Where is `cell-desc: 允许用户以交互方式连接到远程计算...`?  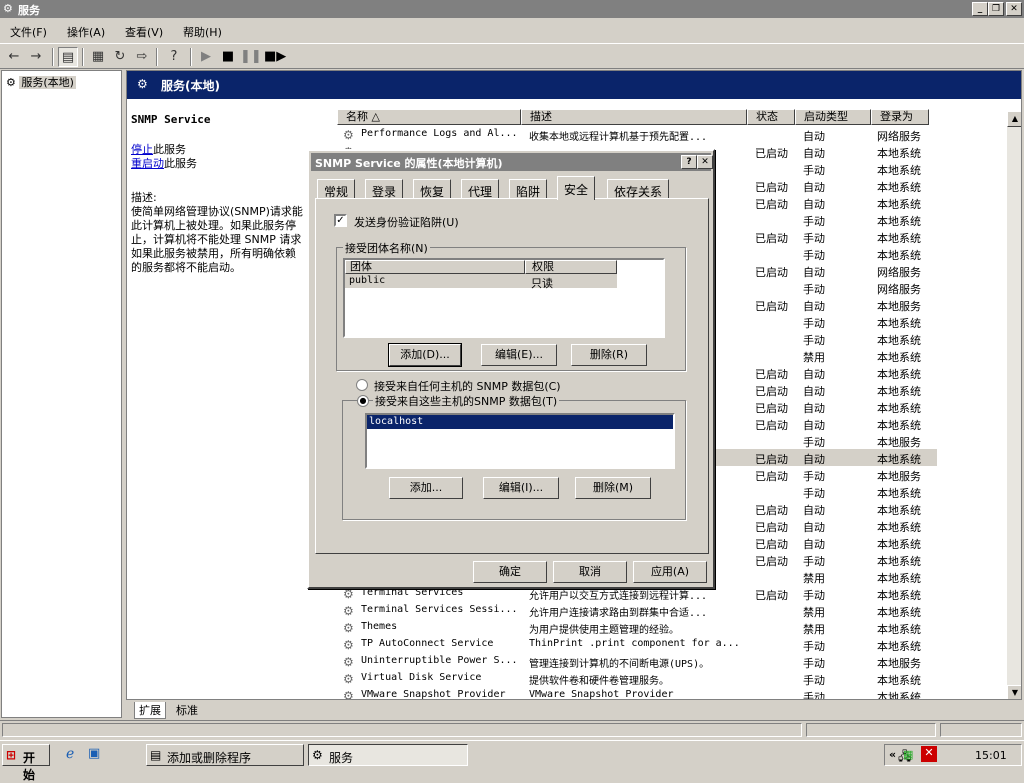
cell-desc: 允许用户以交互方式连接到远程计算... is located at coordinates (618, 596).